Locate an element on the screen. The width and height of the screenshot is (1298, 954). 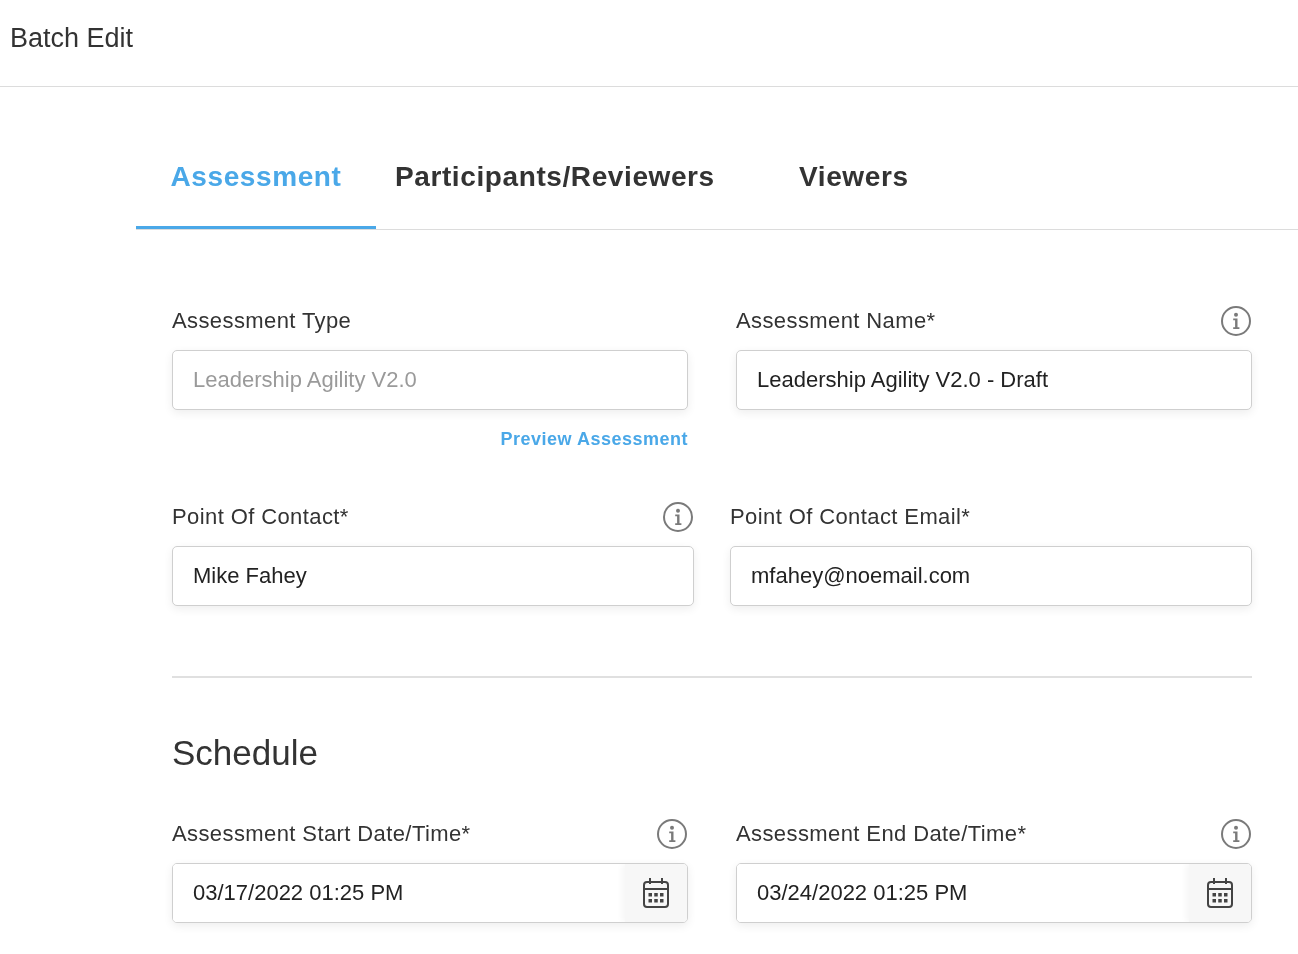
tab: Participants/Reviewers is located at coordinates (555, 178).